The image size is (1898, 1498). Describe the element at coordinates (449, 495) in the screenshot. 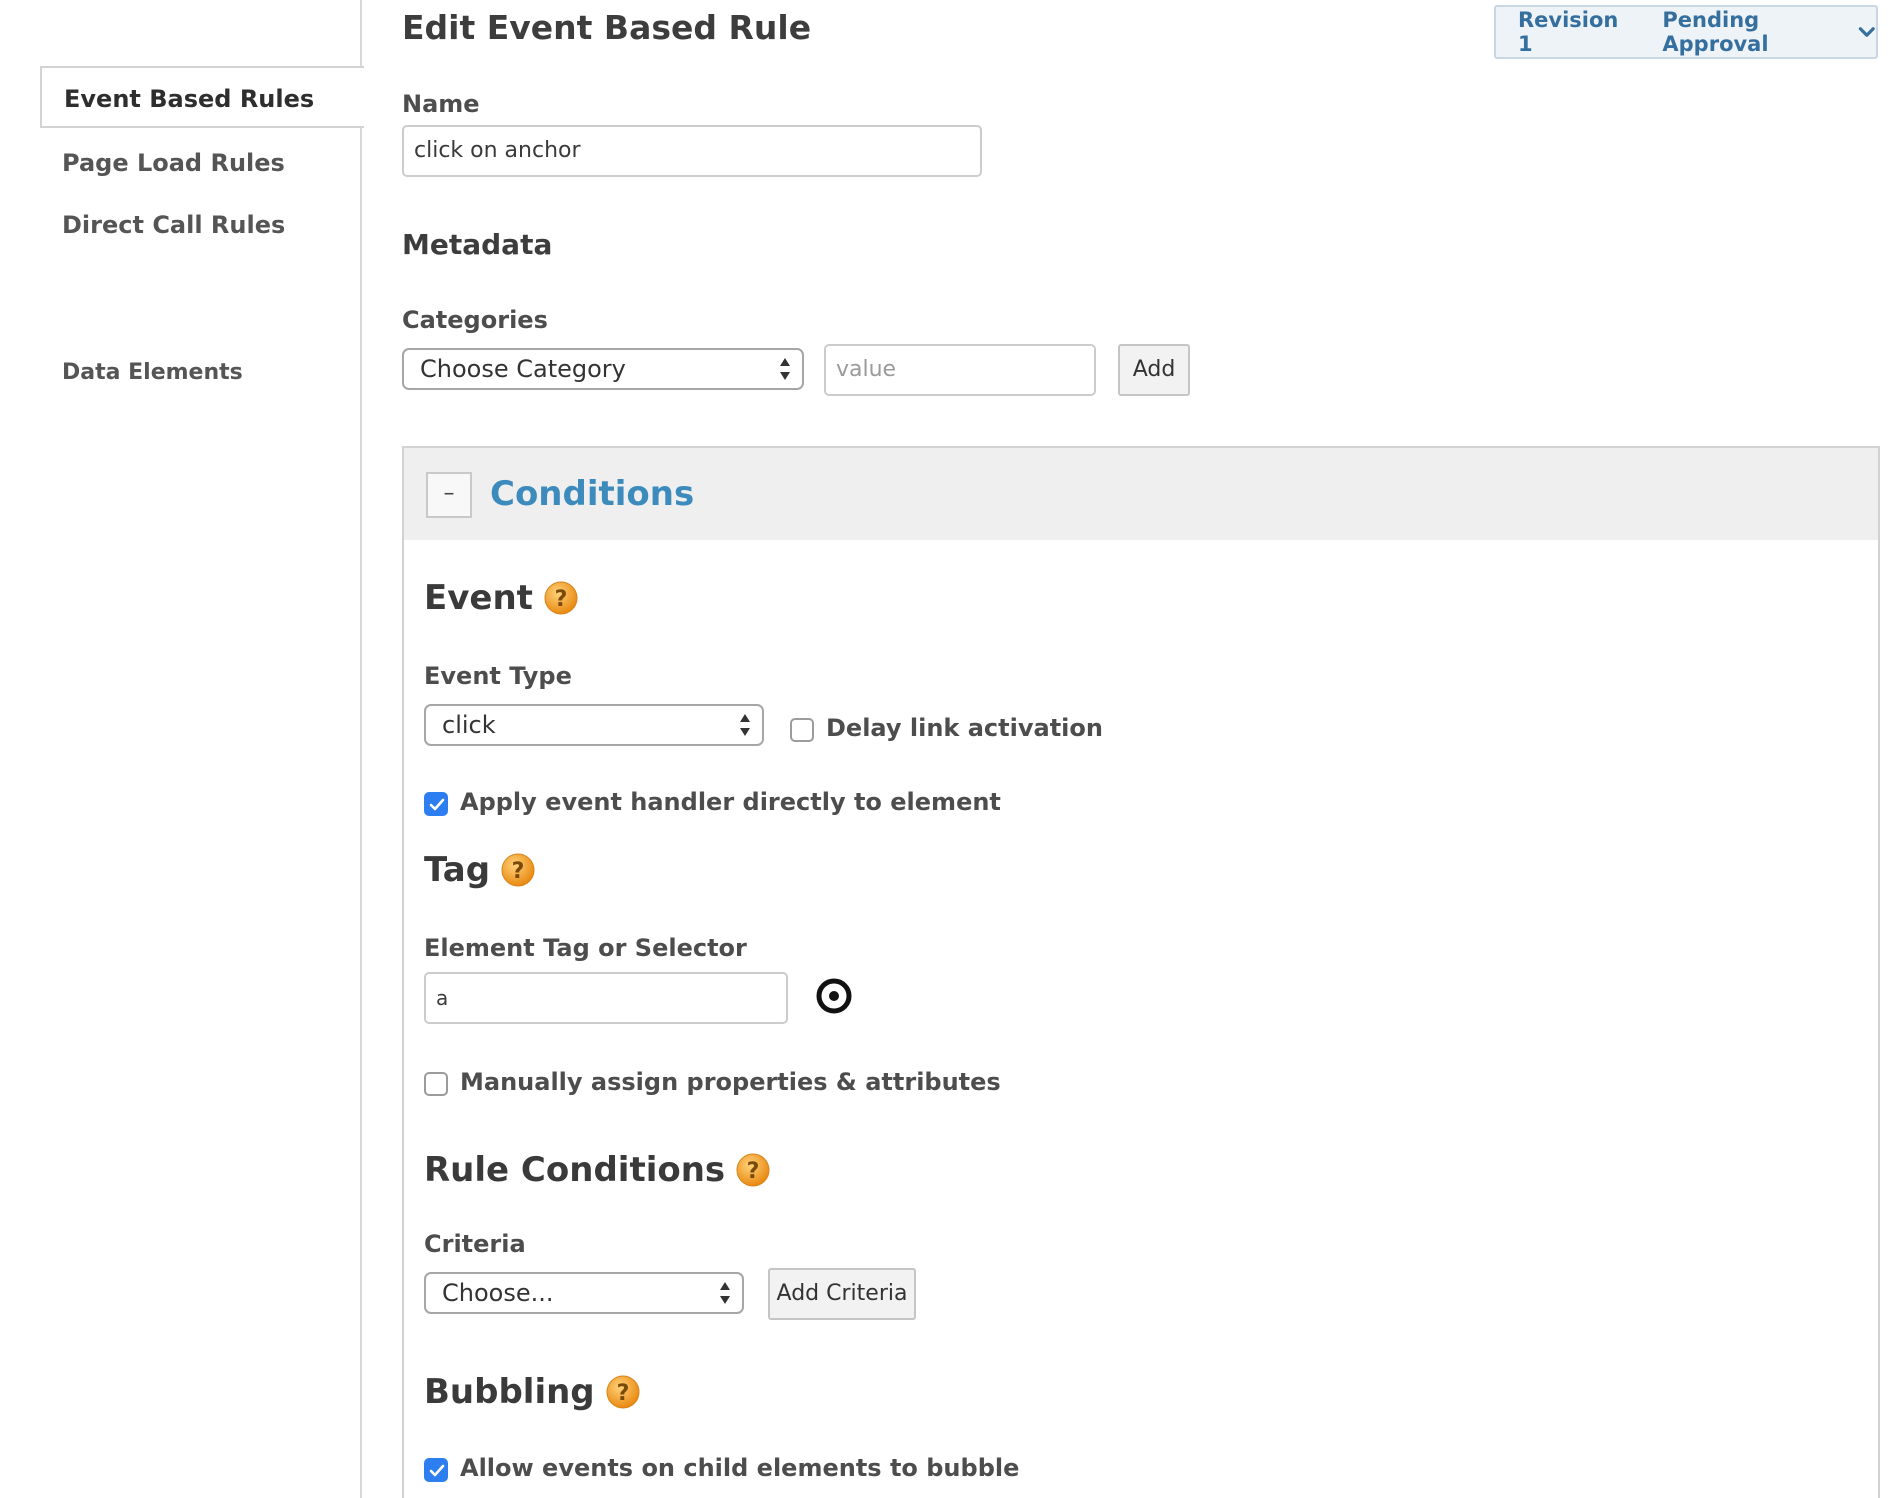

I see `collapse-button: –` at that location.